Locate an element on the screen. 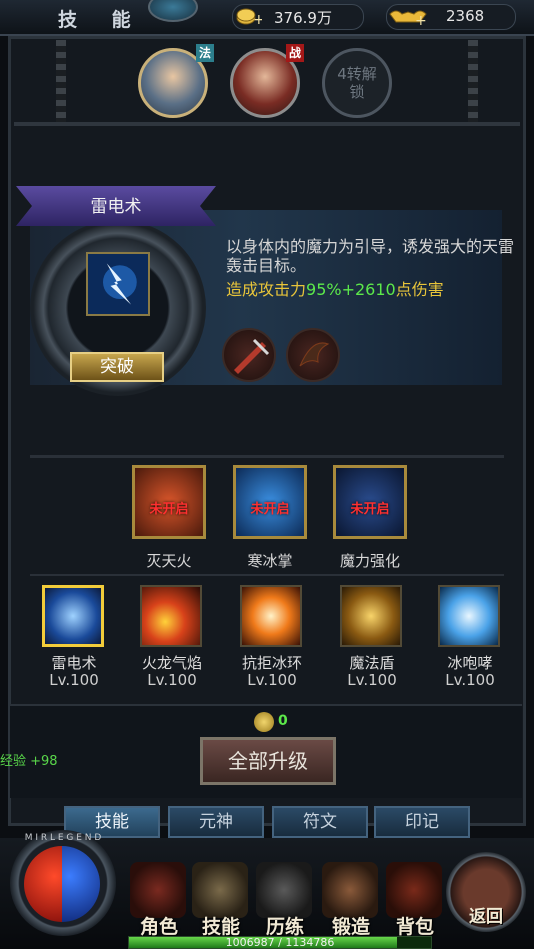 The height and width of the screenshot is (949, 534). back-button-label: 返回 is located at coordinates (486, 917).